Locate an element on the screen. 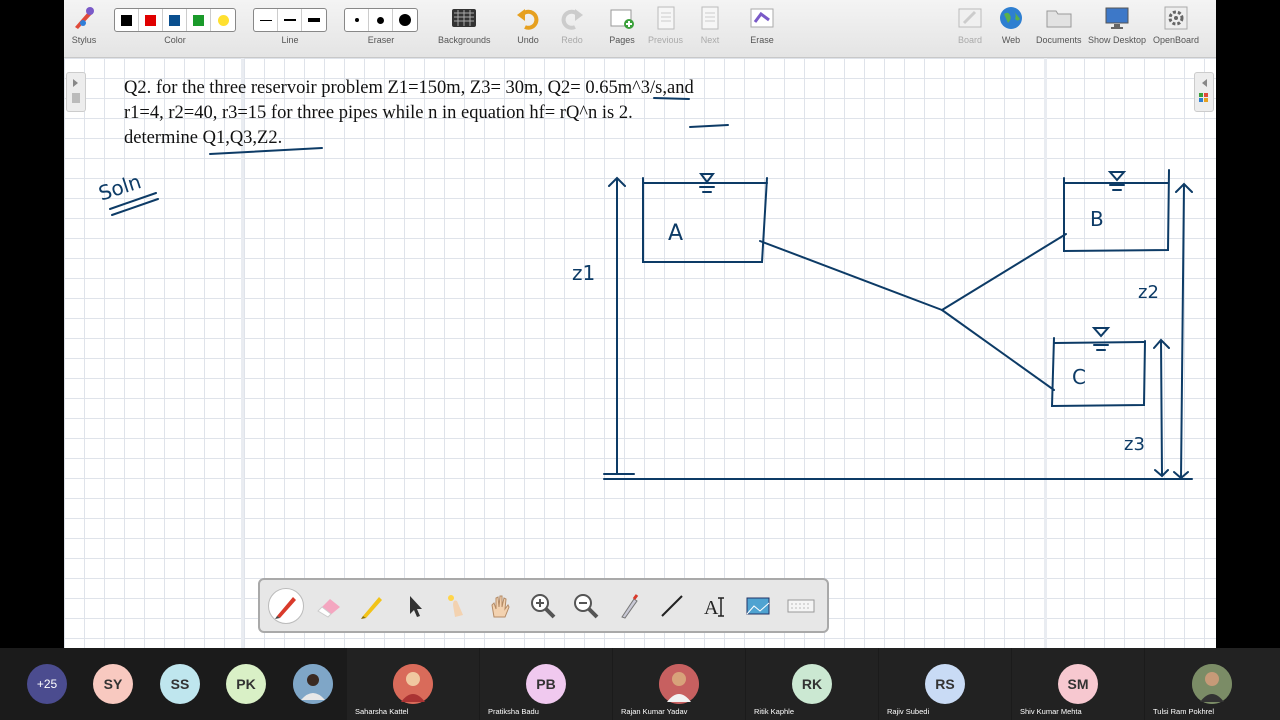 The width and height of the screenshot is (1280, 720). zoom-out-icon is located at coordinates (586, 605).